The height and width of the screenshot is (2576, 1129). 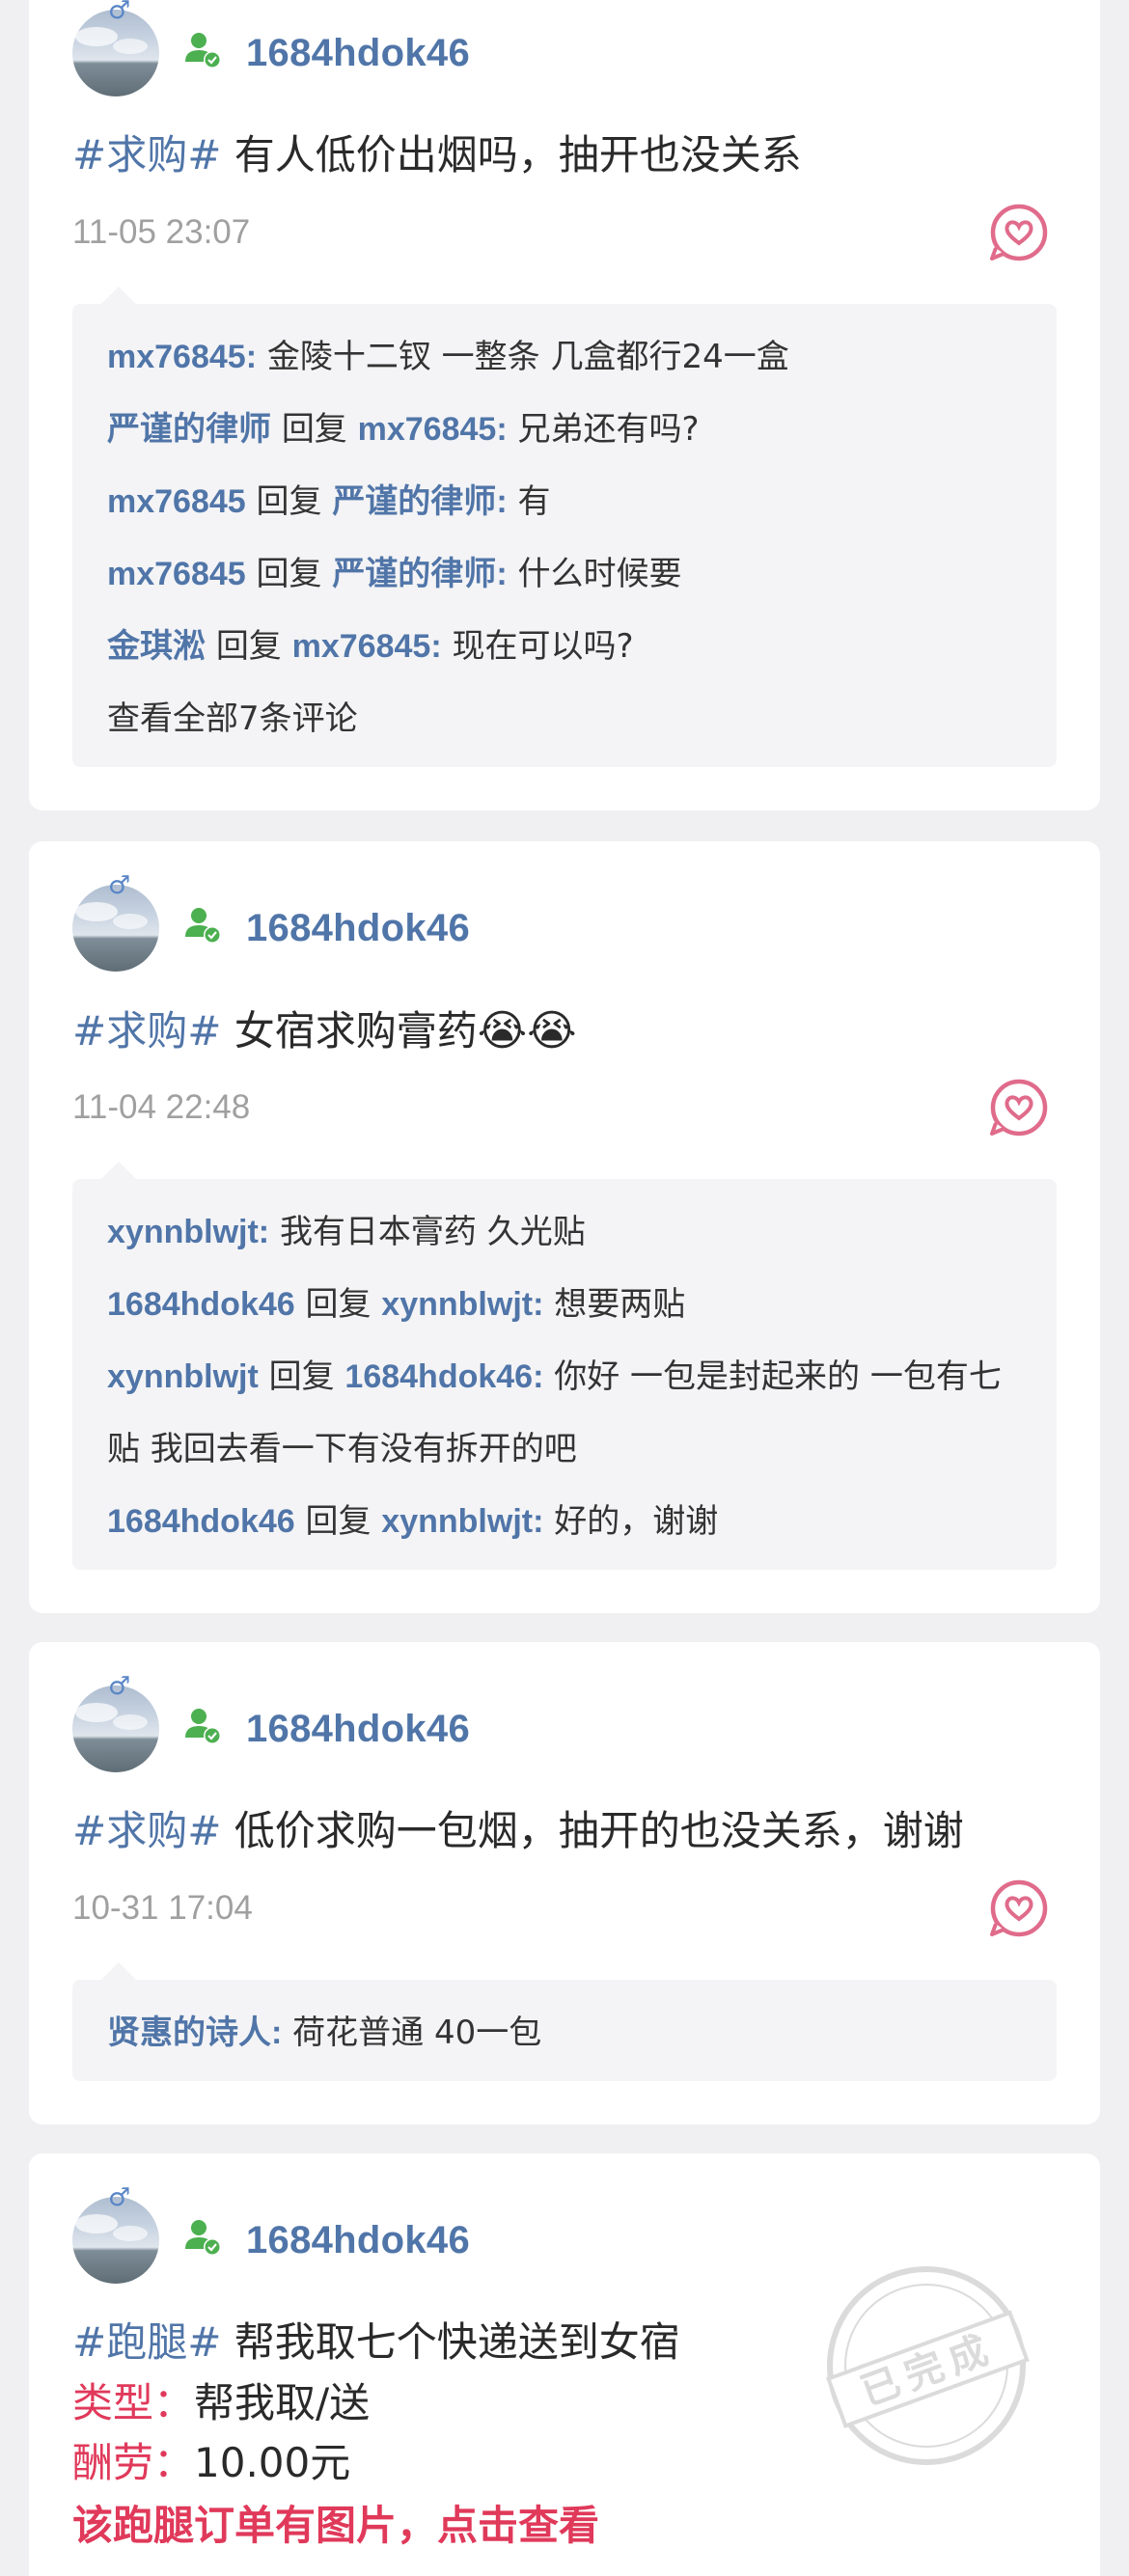 I want to click on view-all-comments-link: 查看全部7条评论, so click(x=564, y=719).